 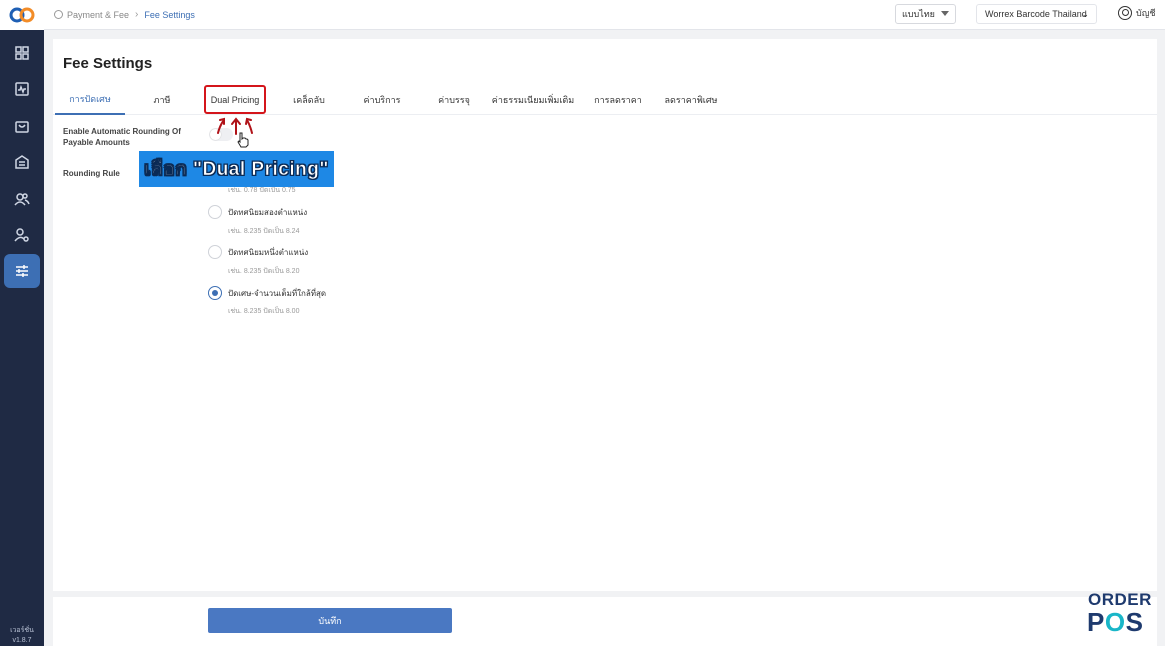 What do you see at coordinates (22, 323) in the screenshot?
I see `sidebar: เวอร์ชั่น v1.8.7` at bounding box center [22, 323].